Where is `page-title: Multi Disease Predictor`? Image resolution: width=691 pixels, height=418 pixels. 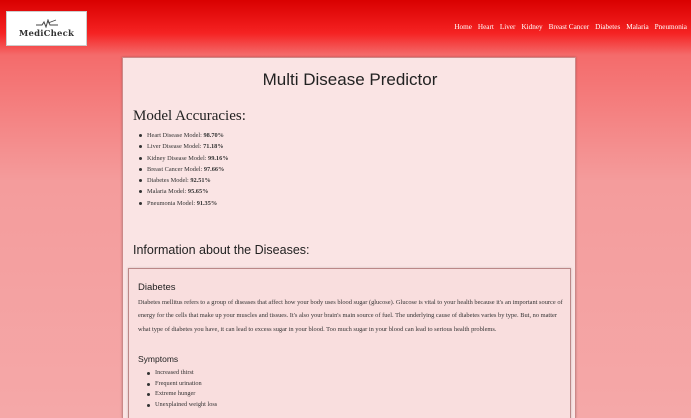 page-title: Multi Disease Predictor is located at coordinates (350, 79).